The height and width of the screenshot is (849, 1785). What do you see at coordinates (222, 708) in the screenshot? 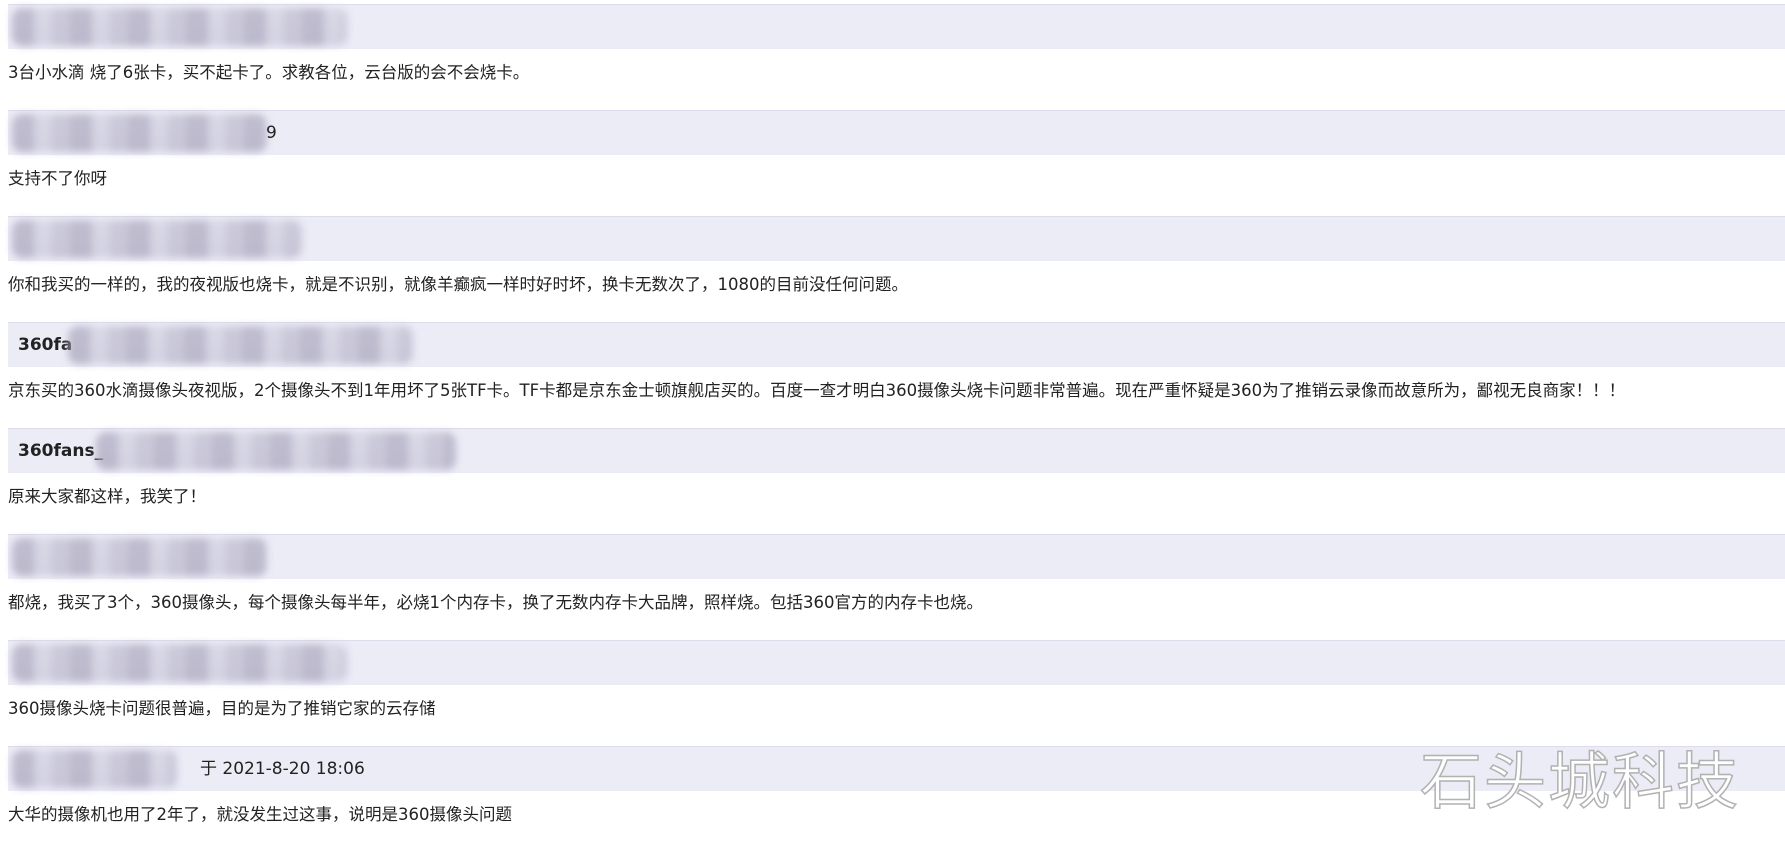
I see `post-content: 360摄像头烧卡问题很普遍，目的是为了推销它家的云存储` at bounding box center [222, 708].